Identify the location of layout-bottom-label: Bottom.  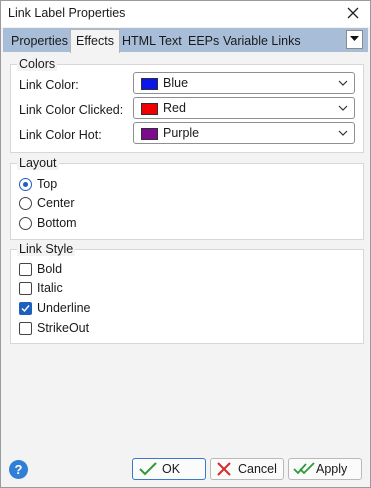
(57, 223).